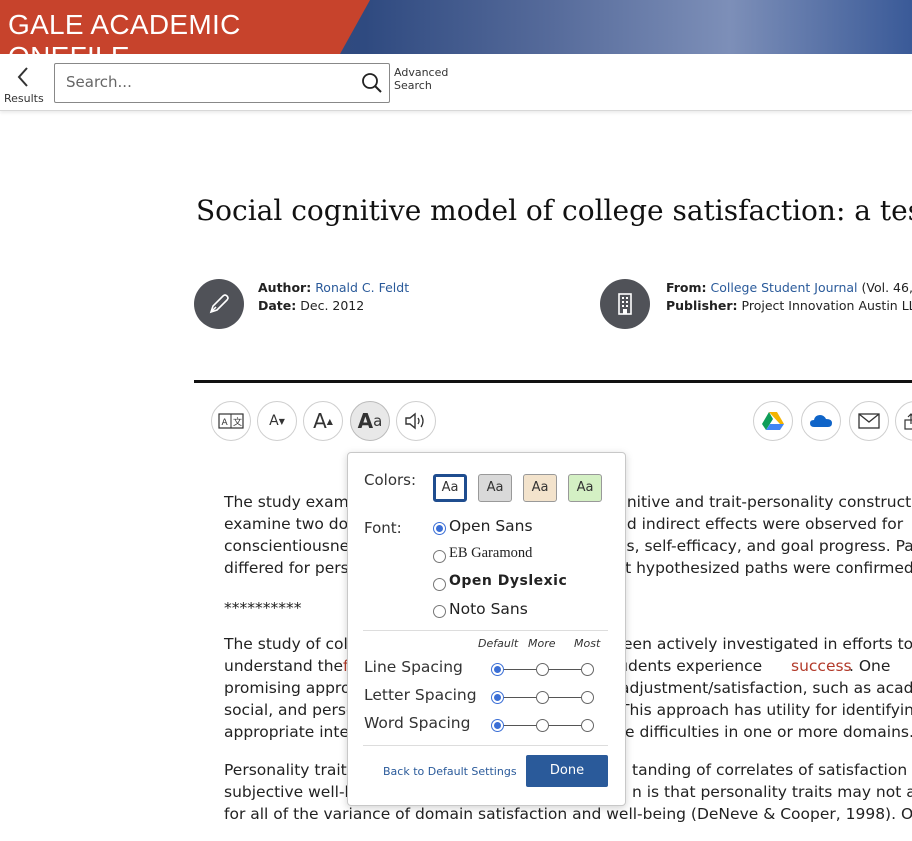 Image resolution: width=912 pixels, height=841 pixels. I want to click on author-link: Ronald C. Feldt, so click(362, 287).